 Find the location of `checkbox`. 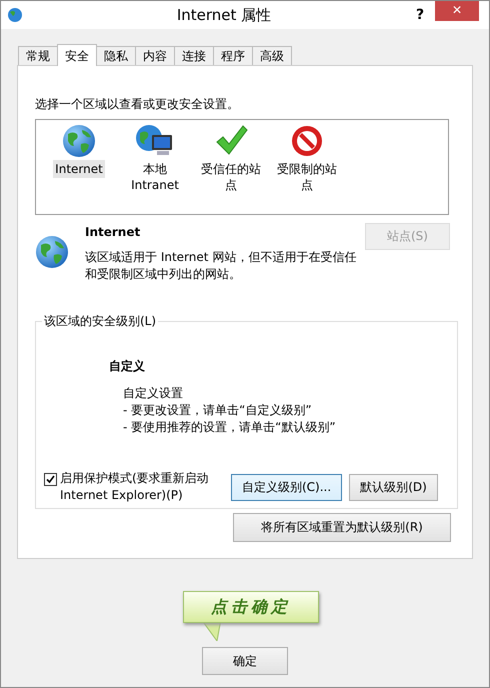

checkbox is located at coordinates (50, 479).